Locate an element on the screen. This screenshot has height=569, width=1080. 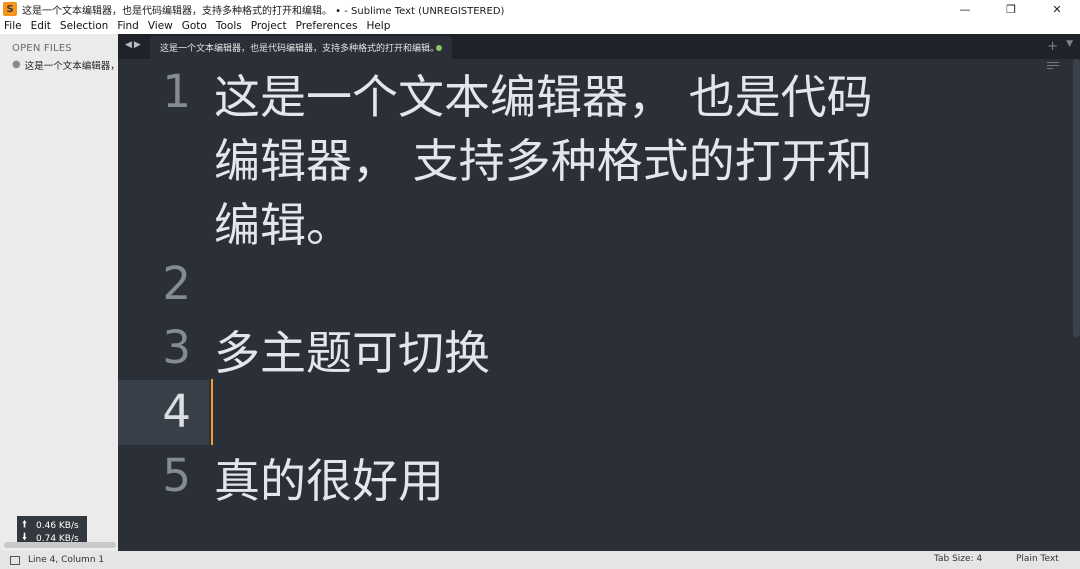
line-number-1: 1 is located at coordinates (176, 91).